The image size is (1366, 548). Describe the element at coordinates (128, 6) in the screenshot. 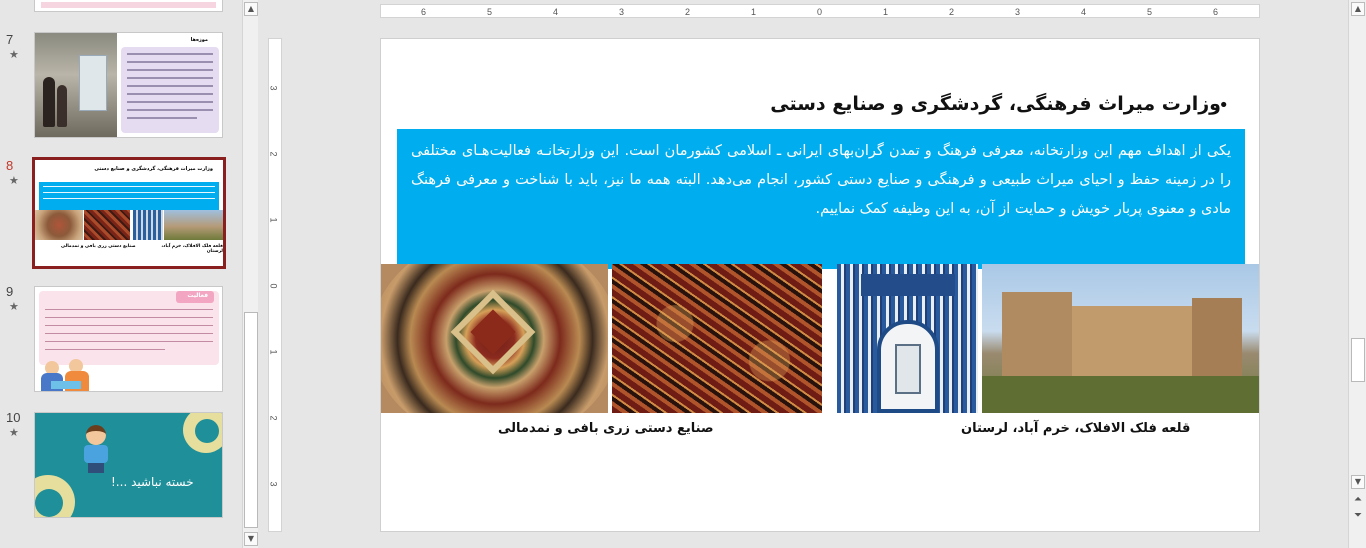

I see `thumbnail-previous-partial` at that location.